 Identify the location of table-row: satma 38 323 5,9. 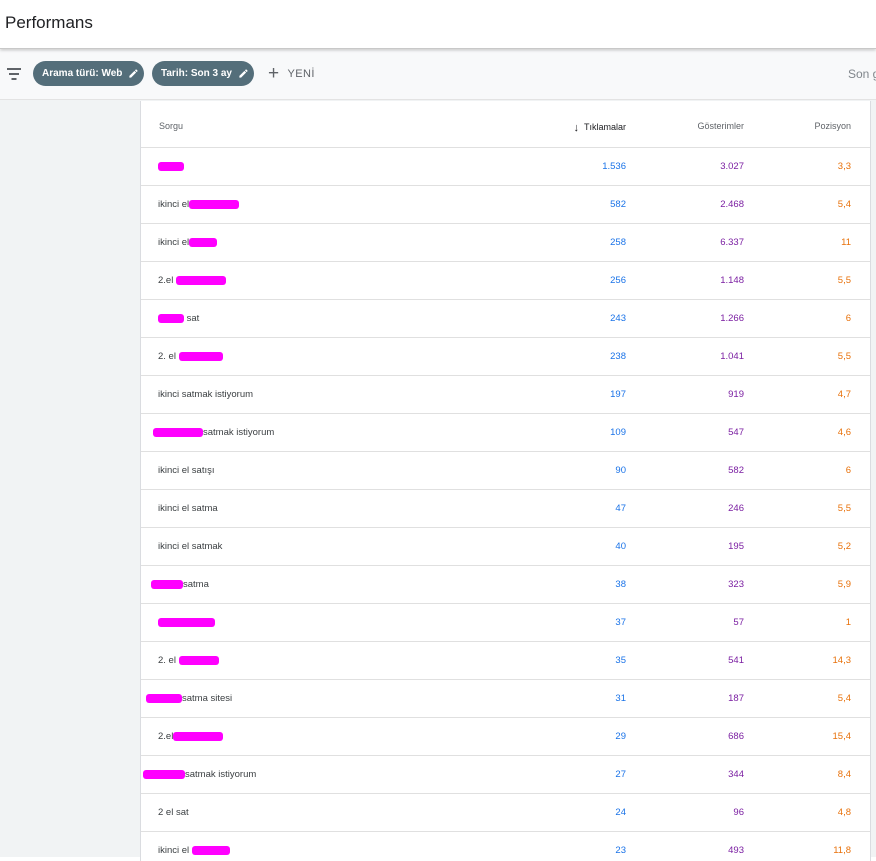
(505, 585).